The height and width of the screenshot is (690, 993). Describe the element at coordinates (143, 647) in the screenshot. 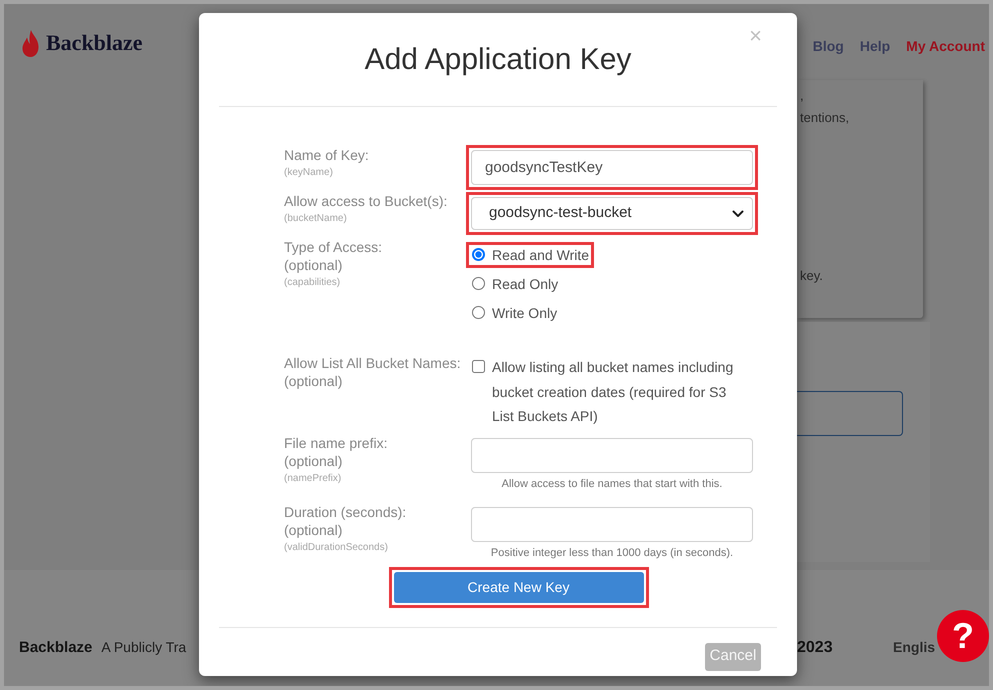

I see `footer-tagline: A Publicly Tra` at that location.